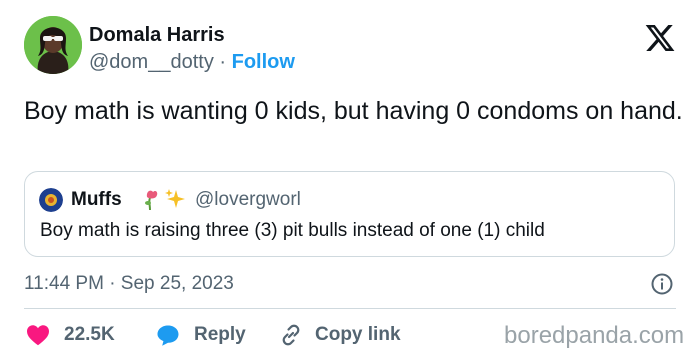 The width and height of the screenshot is (700, 362). I want to click on author-handle-line: @dom__dotty · Follow, so click(192, 62).